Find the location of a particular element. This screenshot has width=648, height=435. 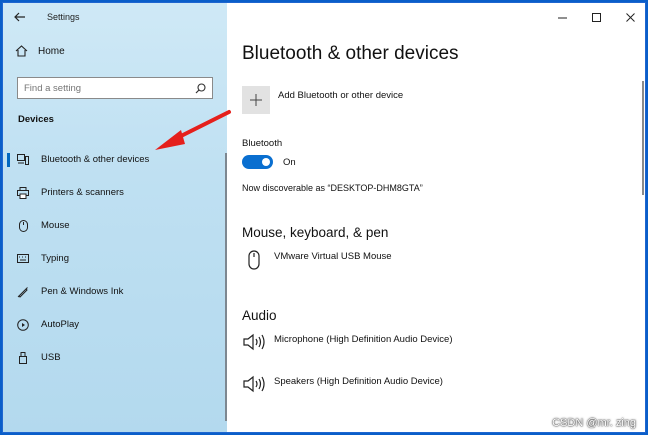

plus-icon is located at coordinates (256, 100).